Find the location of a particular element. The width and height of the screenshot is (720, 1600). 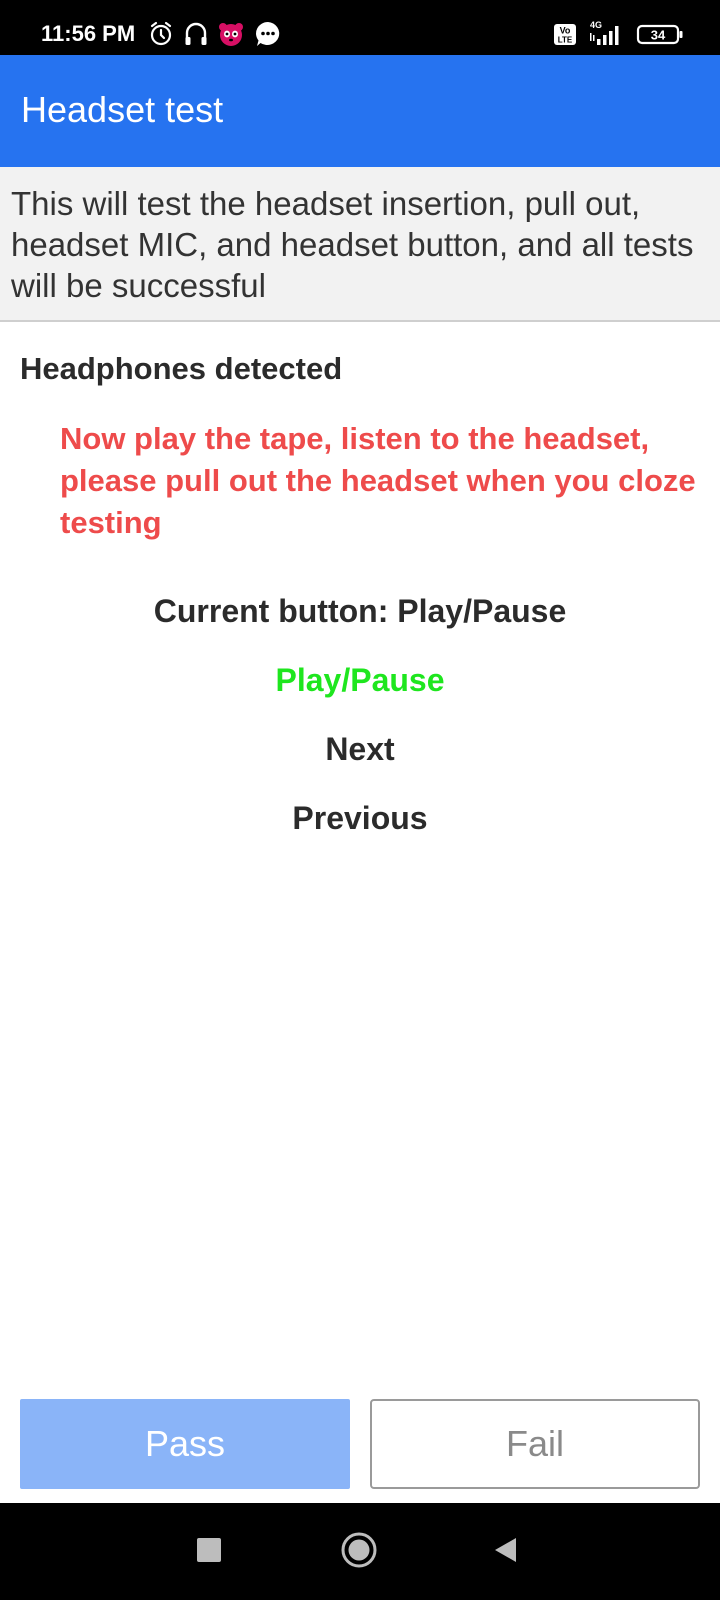

current-button-label: Current button: Play/Pause is located at coordinates (360, 611).